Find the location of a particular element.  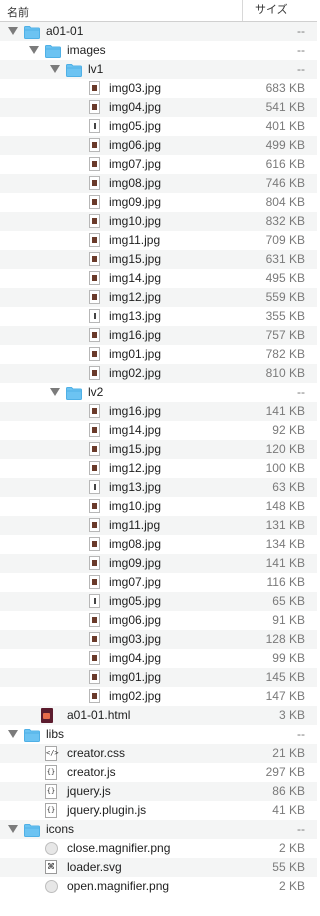

file-row: ⌘ loader.svg 55 KB is located at coordinates (158, 867).